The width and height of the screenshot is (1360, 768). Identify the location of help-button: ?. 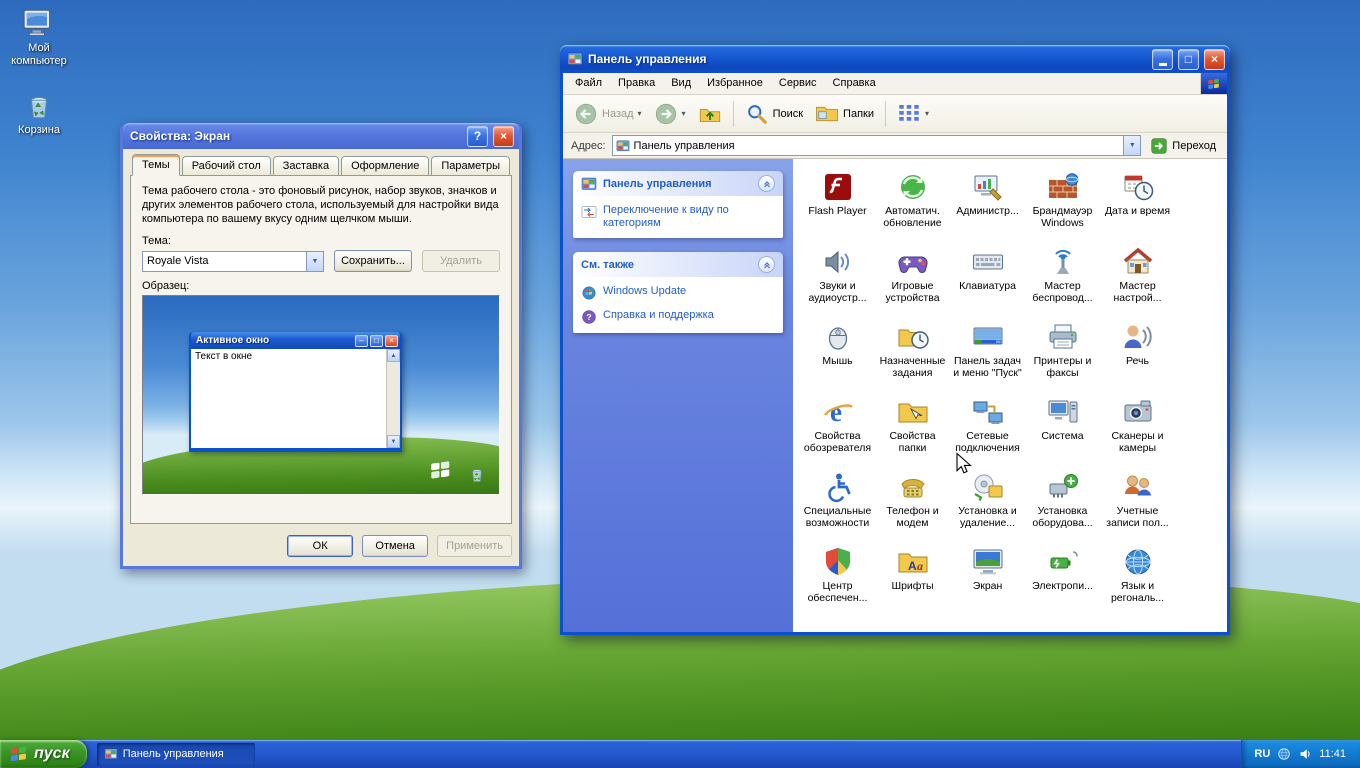
(477, 136).